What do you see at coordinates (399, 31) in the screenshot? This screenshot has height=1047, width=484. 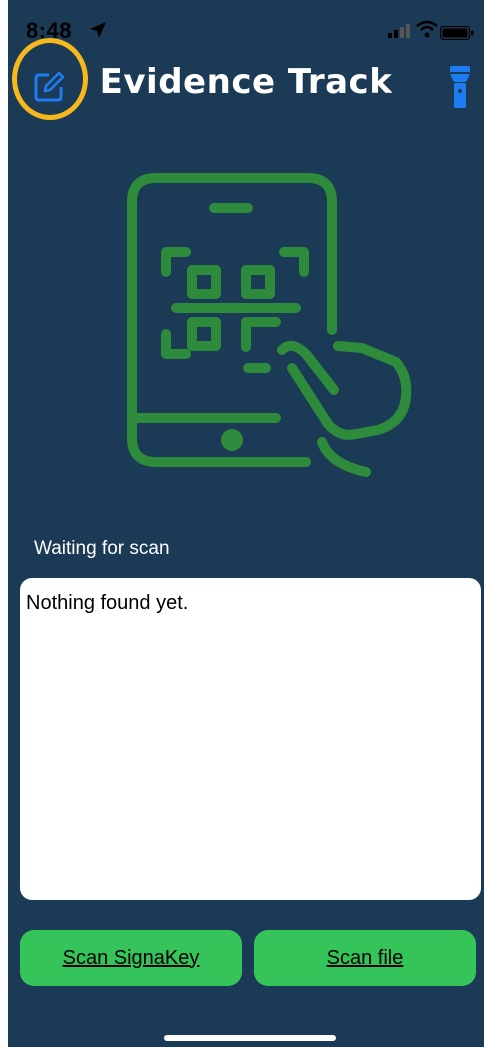 I see `cellular-signal-icon` at bounding box center [399, 31].